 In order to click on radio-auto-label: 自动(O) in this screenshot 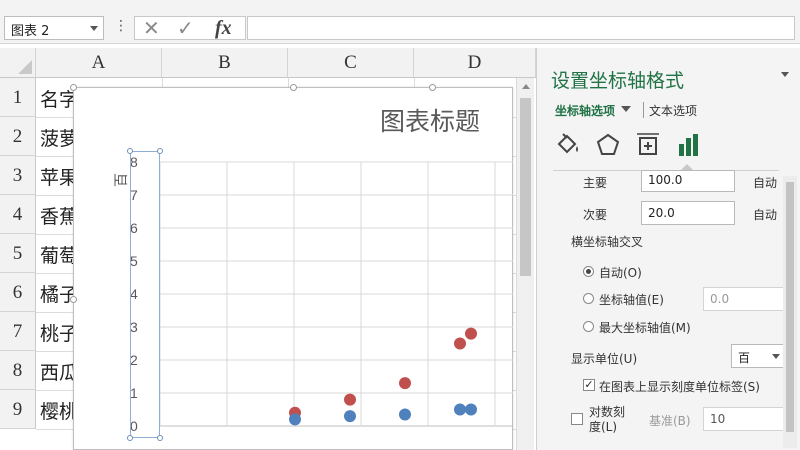, I will do `click(620, 272)`.